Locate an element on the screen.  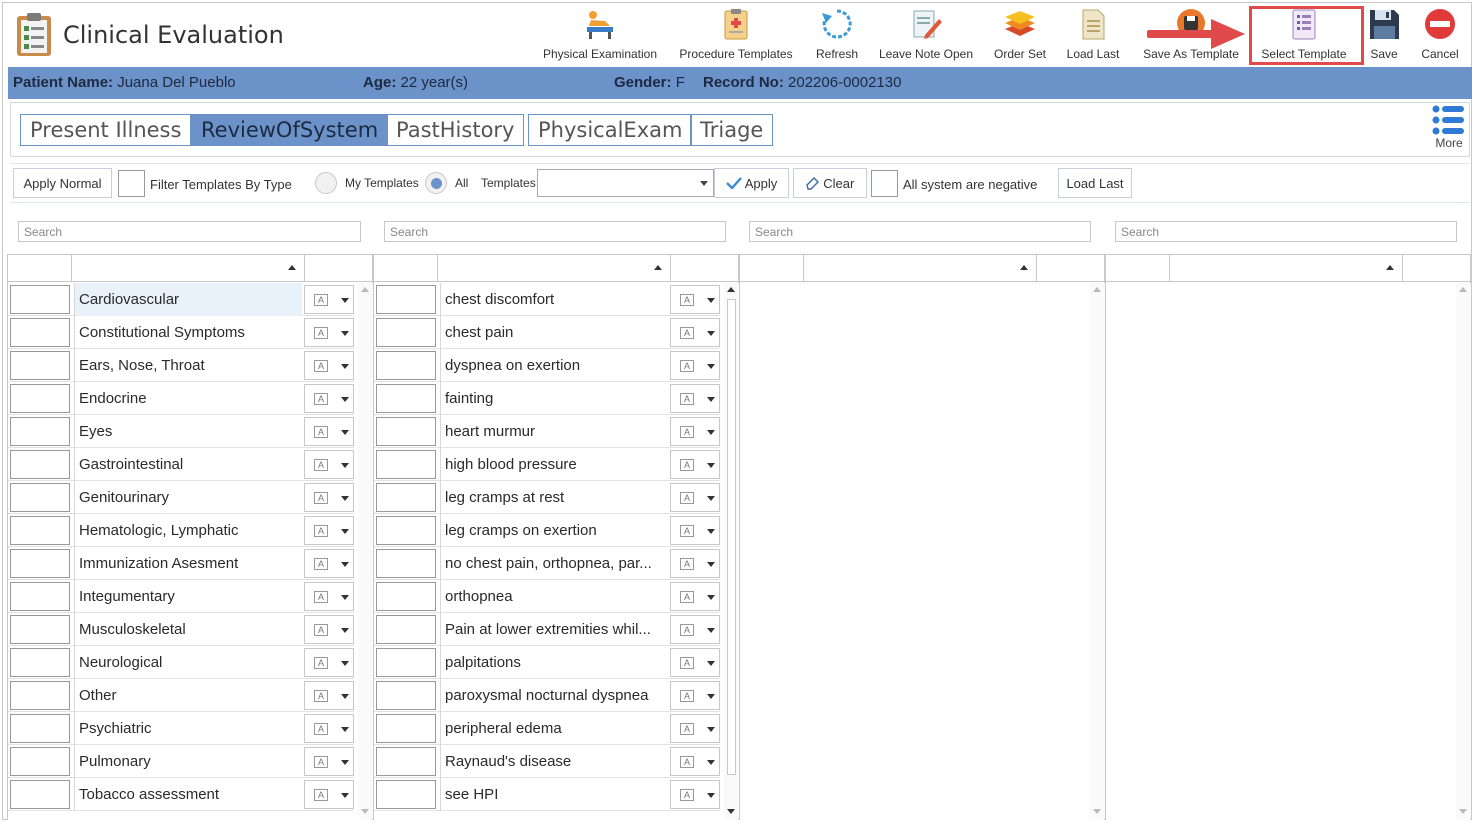
table-row: chest pain A is located at coordinates (547, 332).